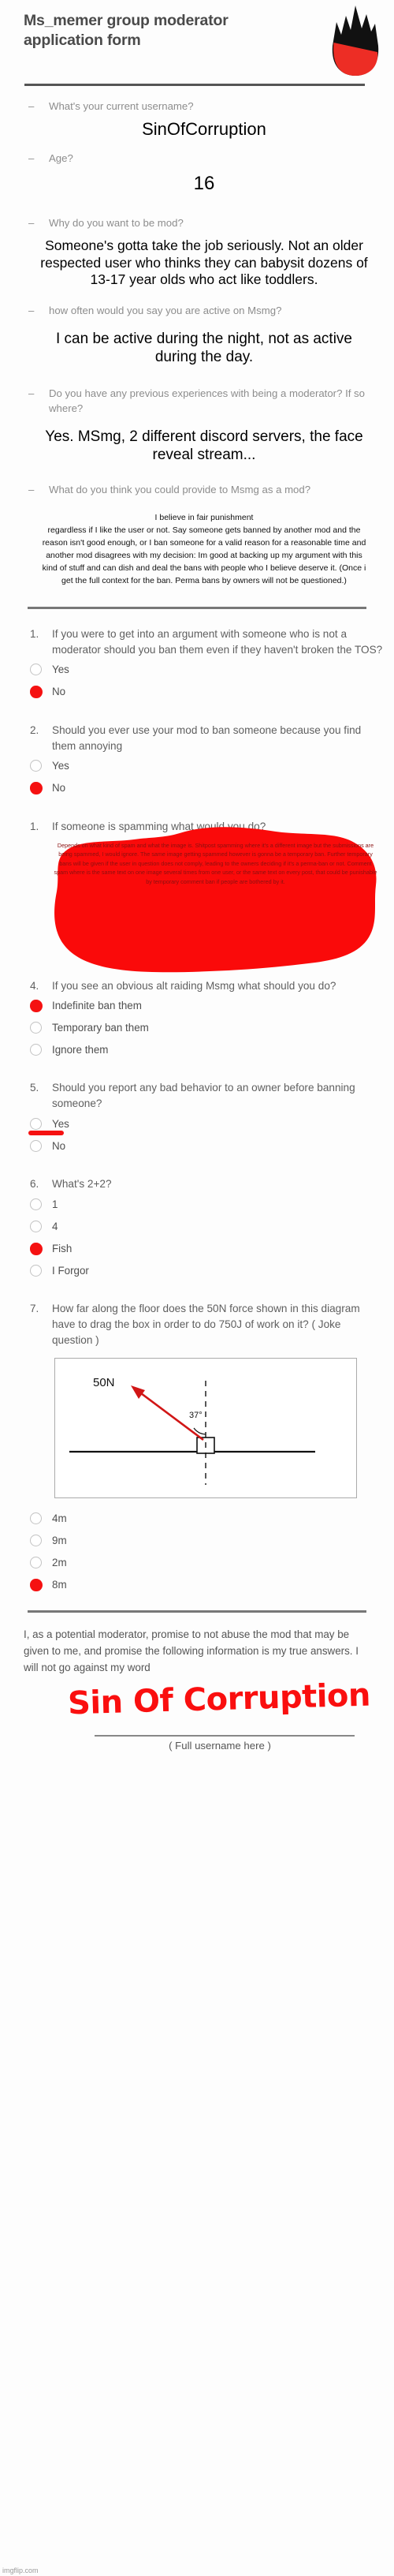 Image resolution: width=394 pixels, height=2576 pixels. I want to click on signature-area: Sin Of Corruption ( Full username here ), so click(197, 1716).